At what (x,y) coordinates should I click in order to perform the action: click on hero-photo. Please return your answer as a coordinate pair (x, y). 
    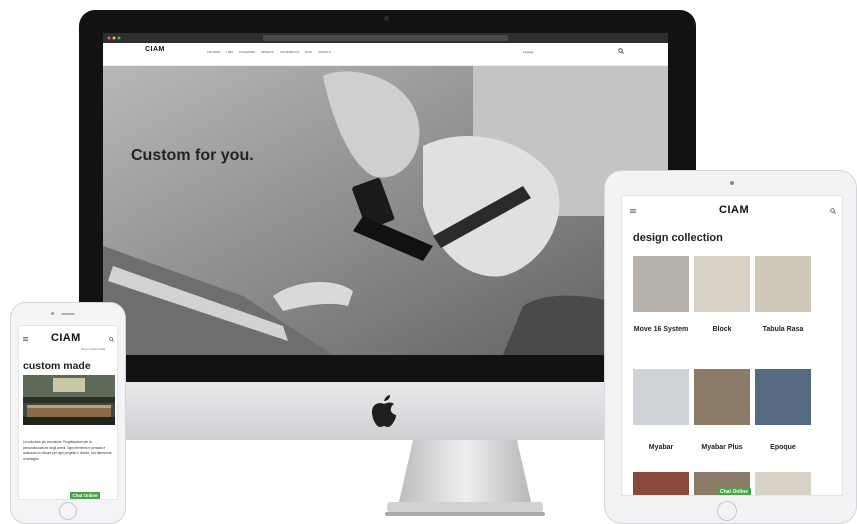
    Looking at the image, I should click on (69, 400).